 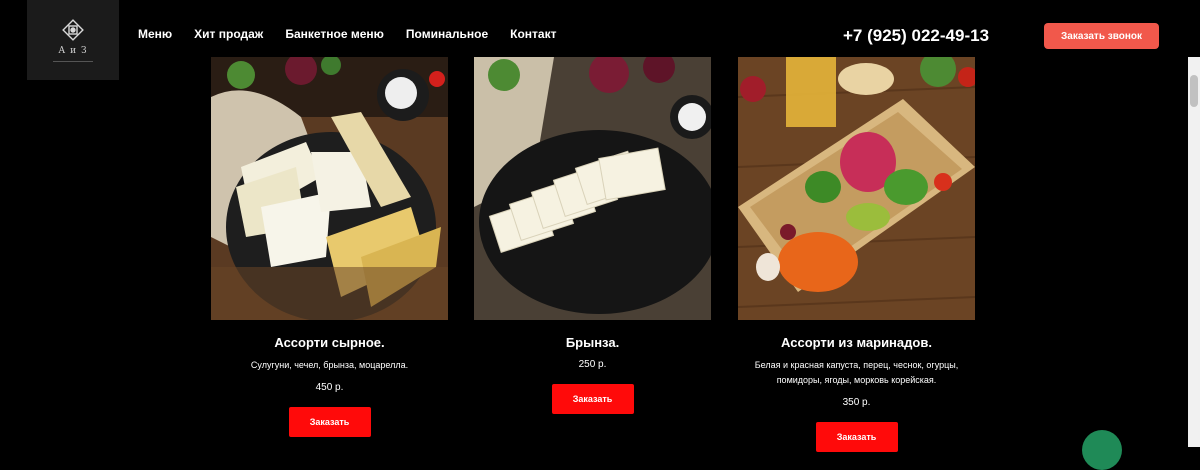 What do you see at coordinates (1102, 450) in the screenshot?
I see `chat-widget-button` at bounding box center [1102, 450].